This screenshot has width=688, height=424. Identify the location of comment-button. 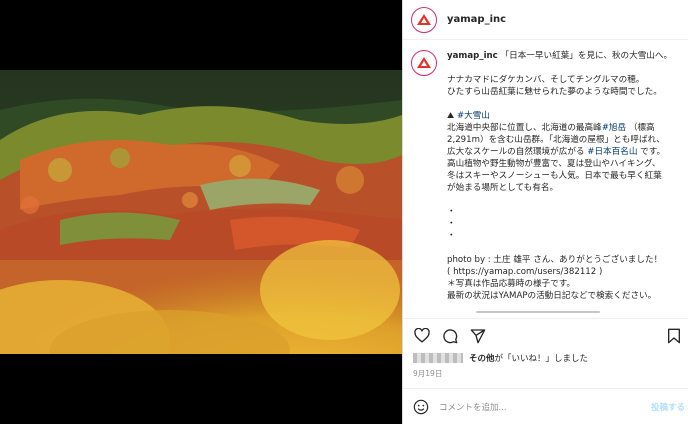
(450, 336).